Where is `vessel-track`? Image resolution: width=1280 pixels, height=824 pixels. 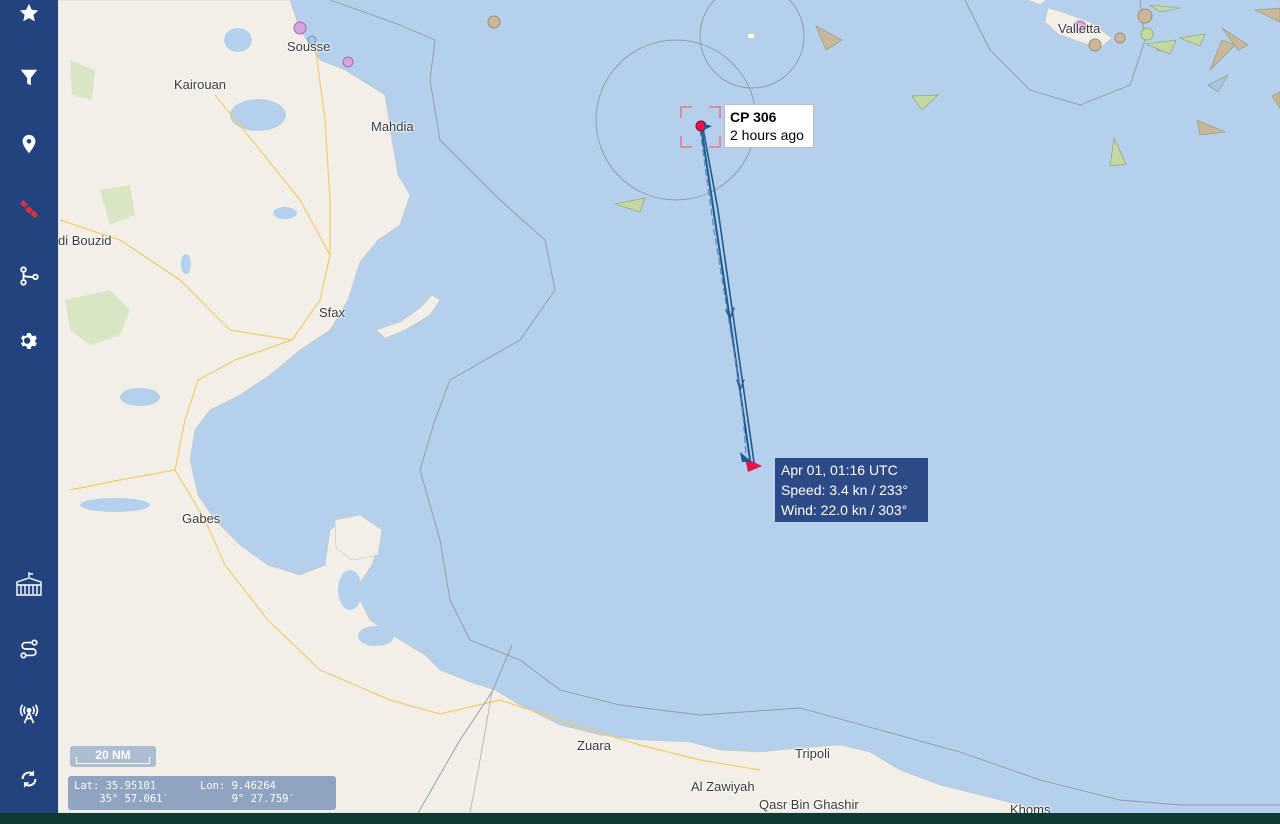
vessel-track is located at coordinates (727, 294).